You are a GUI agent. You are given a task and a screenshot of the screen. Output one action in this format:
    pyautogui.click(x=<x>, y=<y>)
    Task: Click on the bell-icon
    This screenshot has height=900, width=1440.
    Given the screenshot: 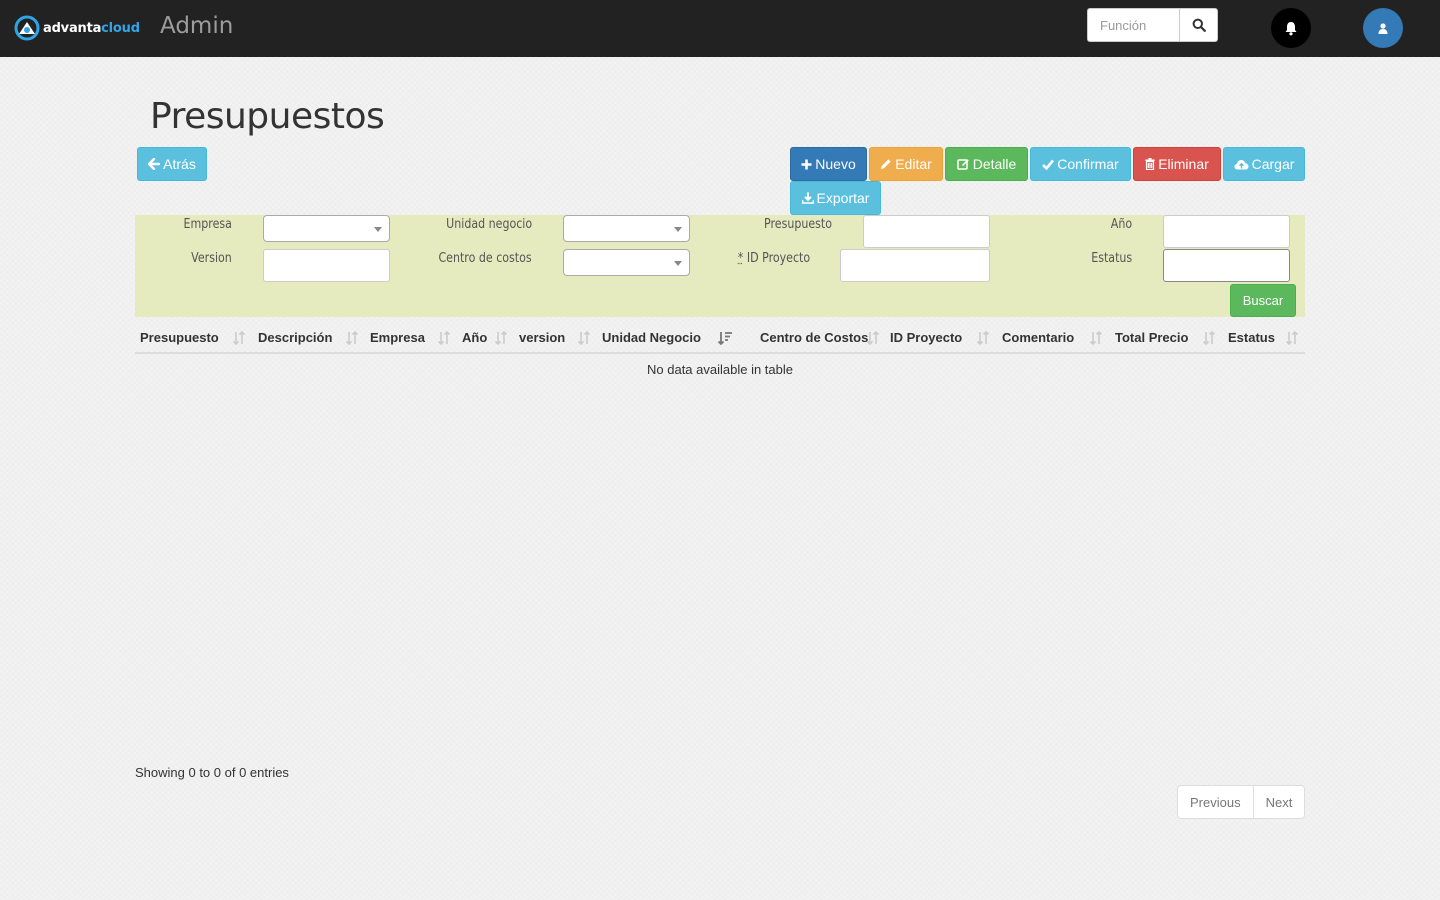 What is the action you would take?
    pyautogui.click(x=1291, y=28)
    